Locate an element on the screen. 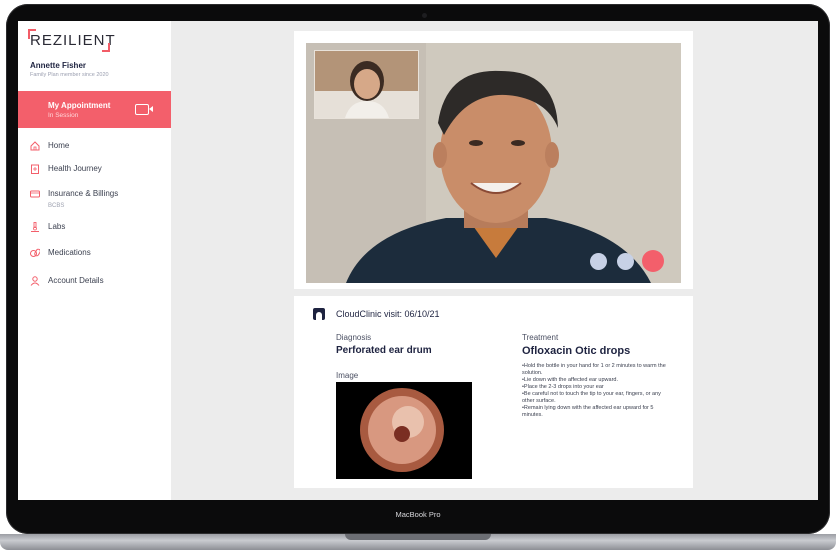 This screenshot has height=550, width=836. sidebar-item-account-details: Account Details is located at coordinates (67, 284).